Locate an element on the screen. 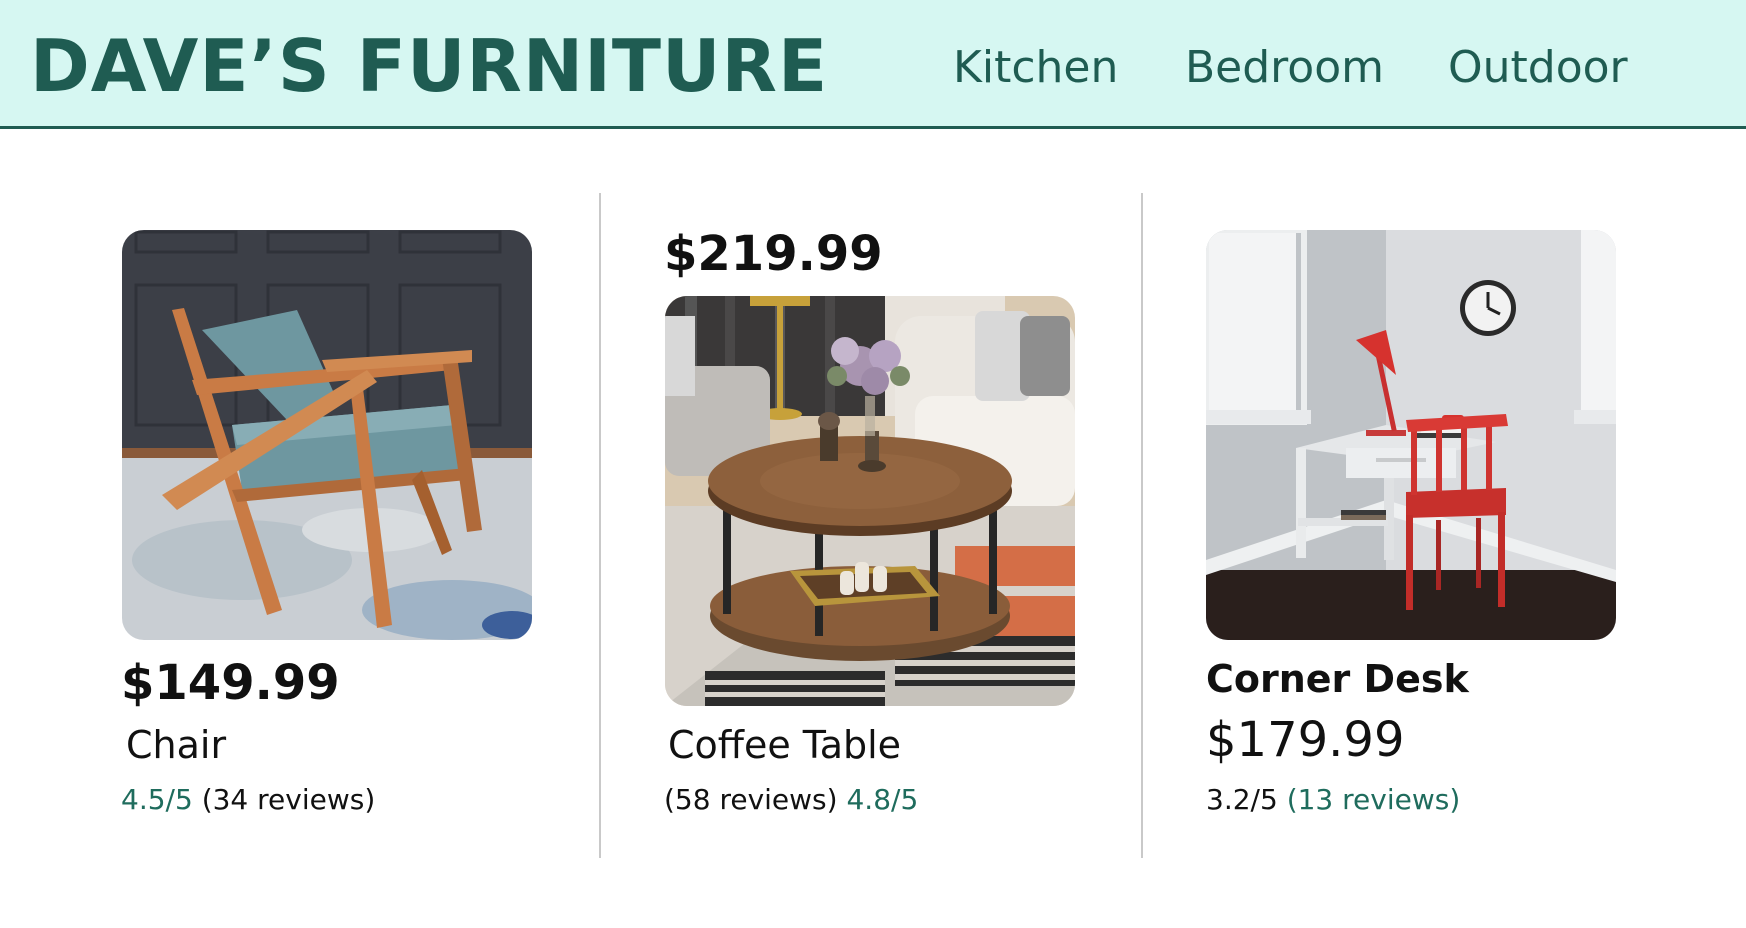 The image size is (1746, 928). product-price: $149.99 is located at coordinates (230, 683).